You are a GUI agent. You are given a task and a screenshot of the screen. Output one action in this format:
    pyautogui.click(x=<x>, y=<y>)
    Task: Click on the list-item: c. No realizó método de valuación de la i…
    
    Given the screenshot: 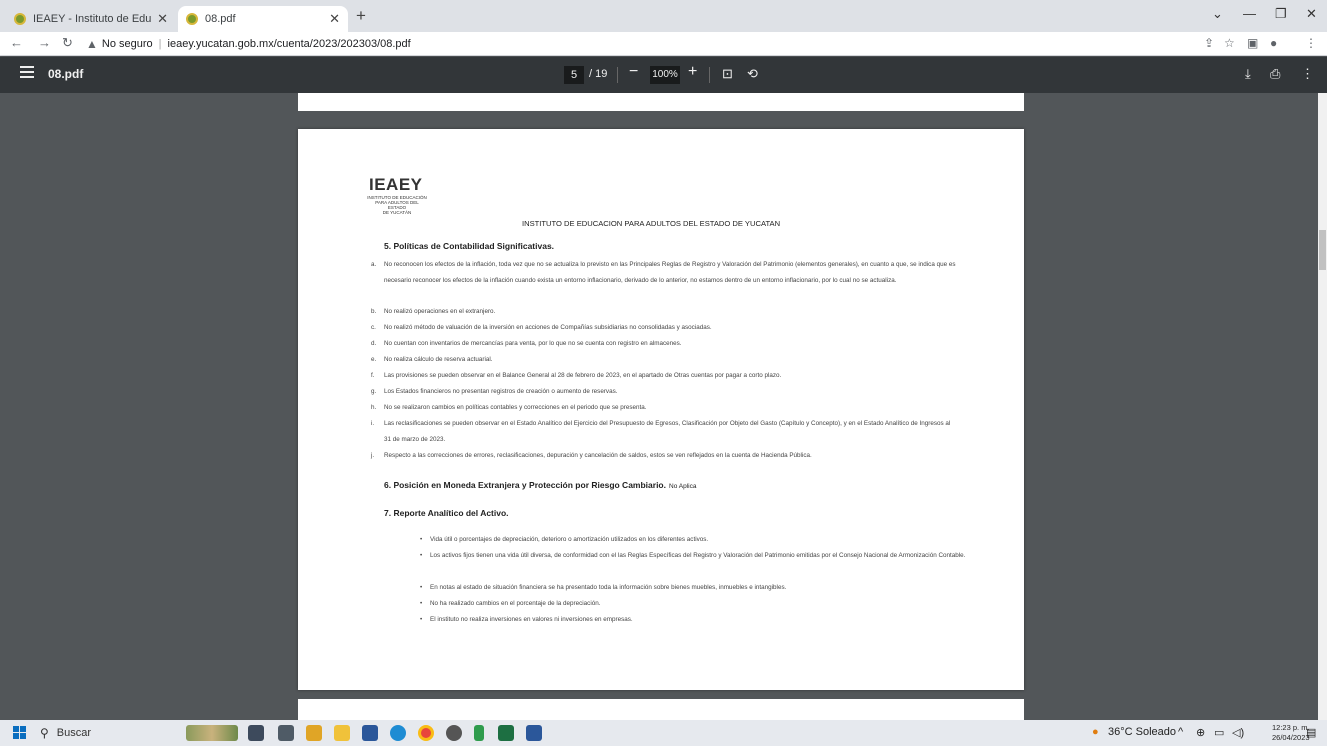 What is the action you would take?
    pyautogui.click(x=664, y=328)
    